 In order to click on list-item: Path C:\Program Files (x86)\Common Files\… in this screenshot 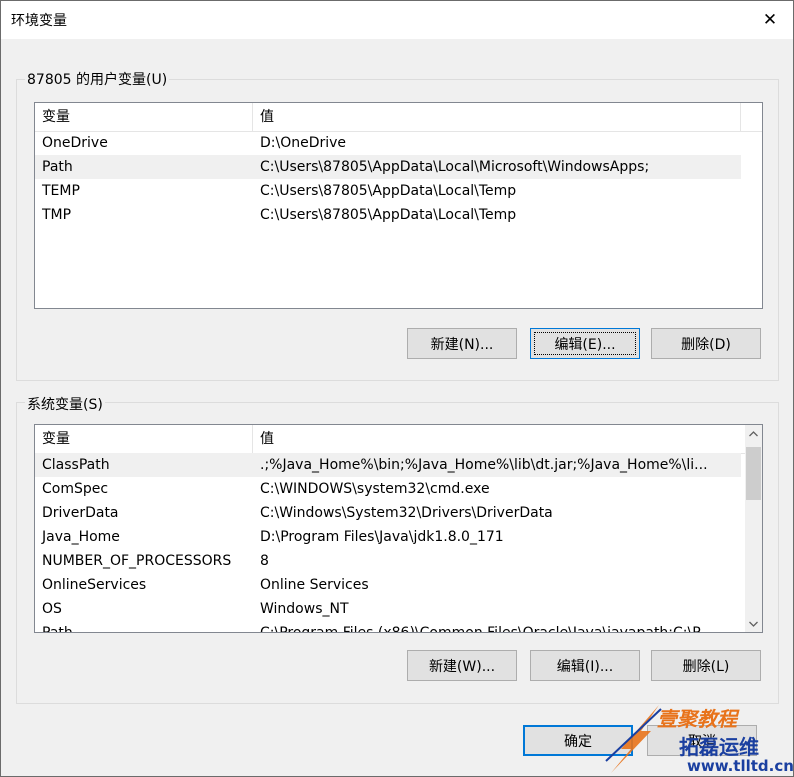, I will do `click(388, 627)`.